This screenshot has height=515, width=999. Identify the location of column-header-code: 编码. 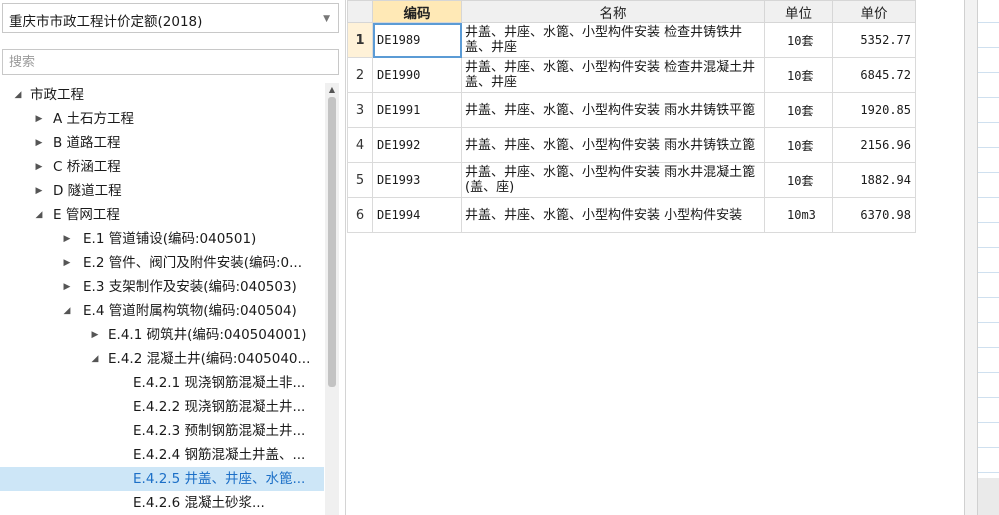
(417, 11).